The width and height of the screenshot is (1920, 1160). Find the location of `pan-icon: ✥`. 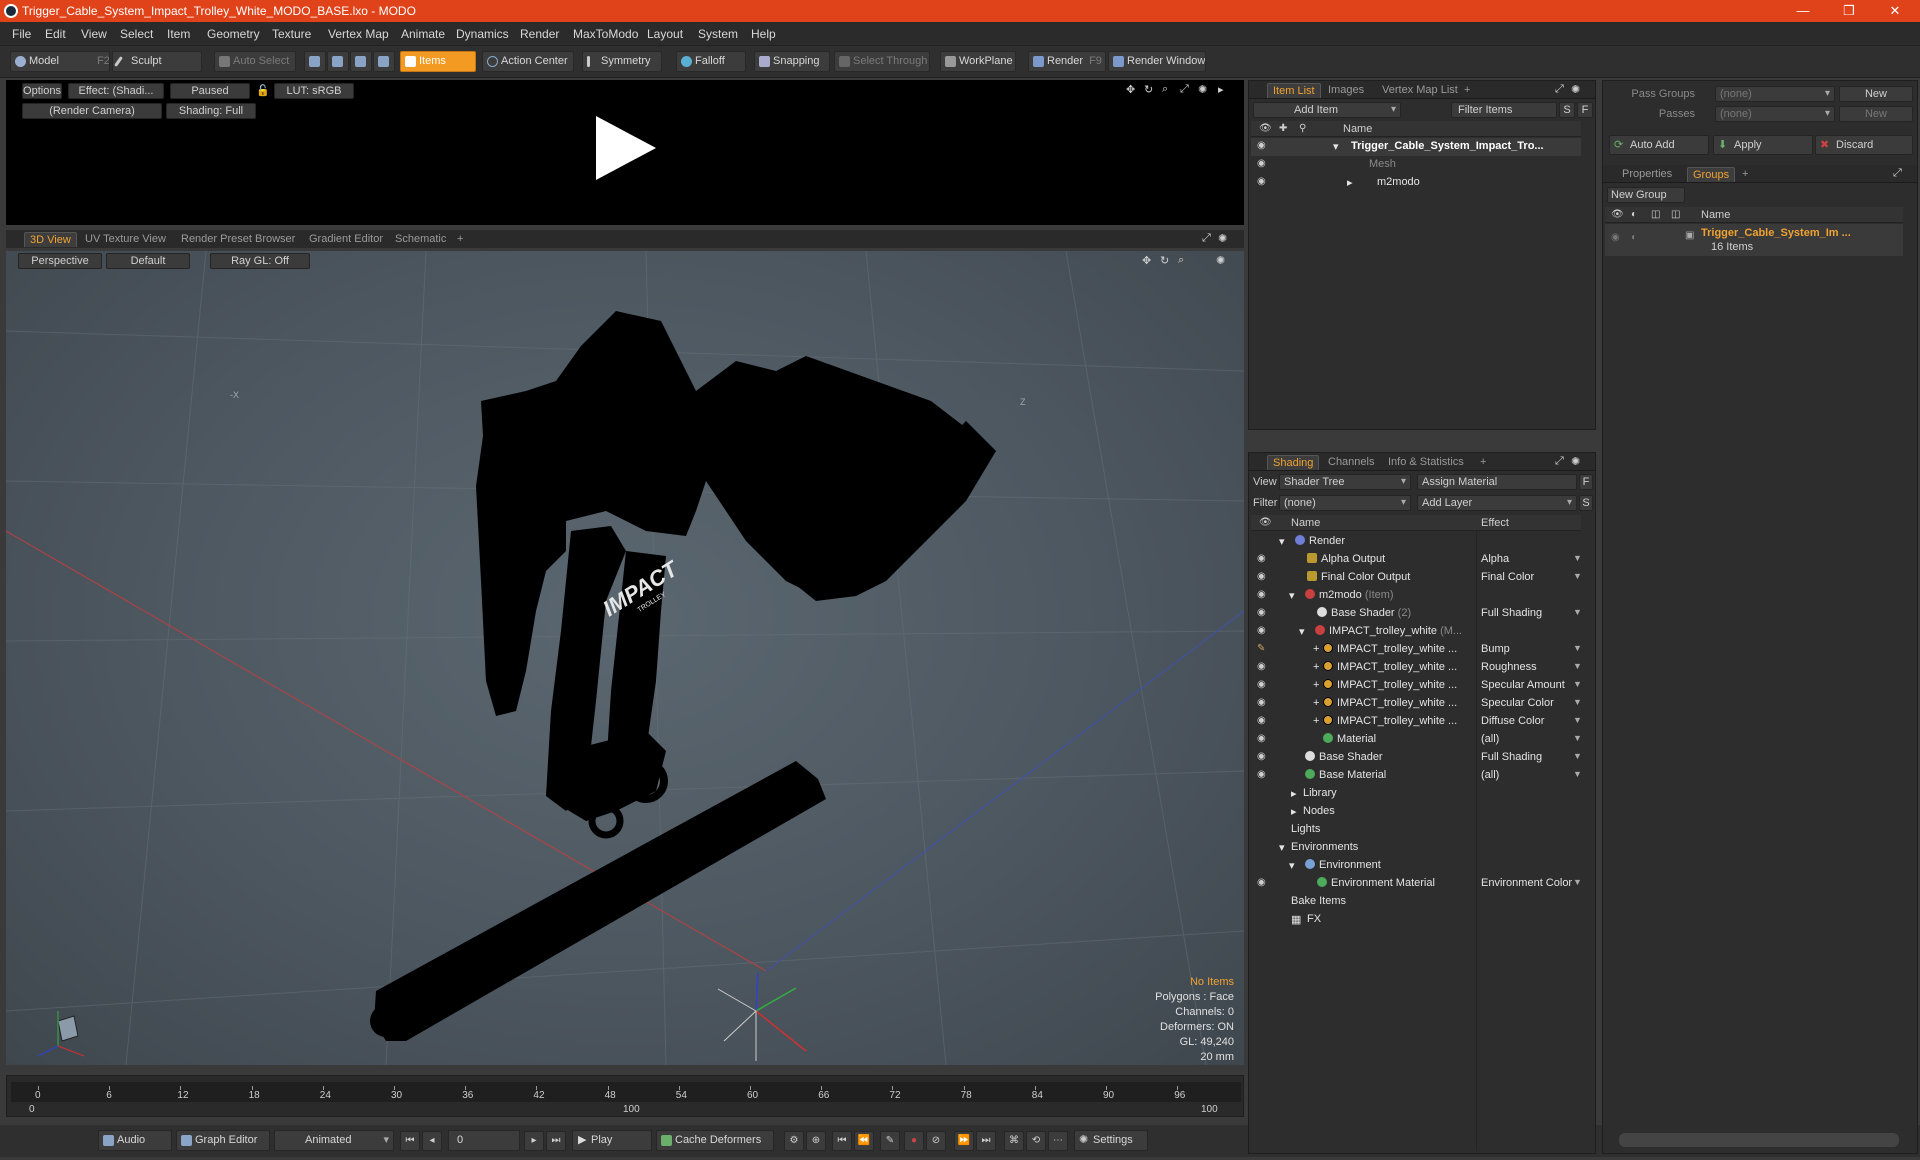

pan-icon: ✥ is located at coordinates (1130, 89).